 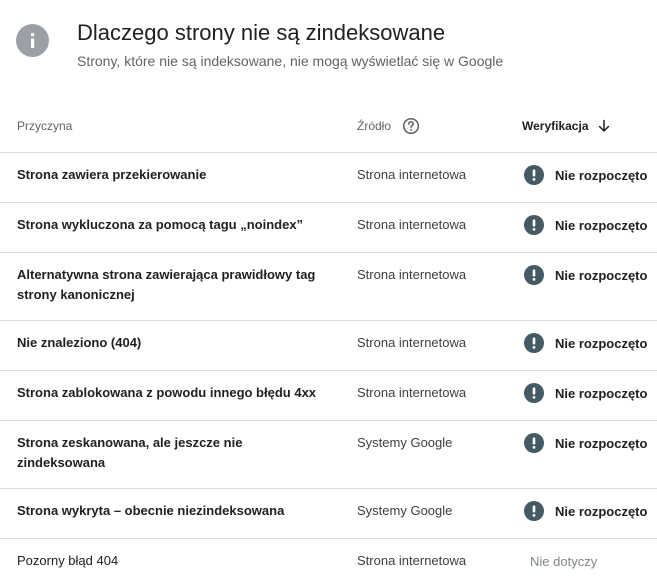 I want to click on table-header: Przyczyna Źródło Weryfikacja, so click(x=328, y=126).